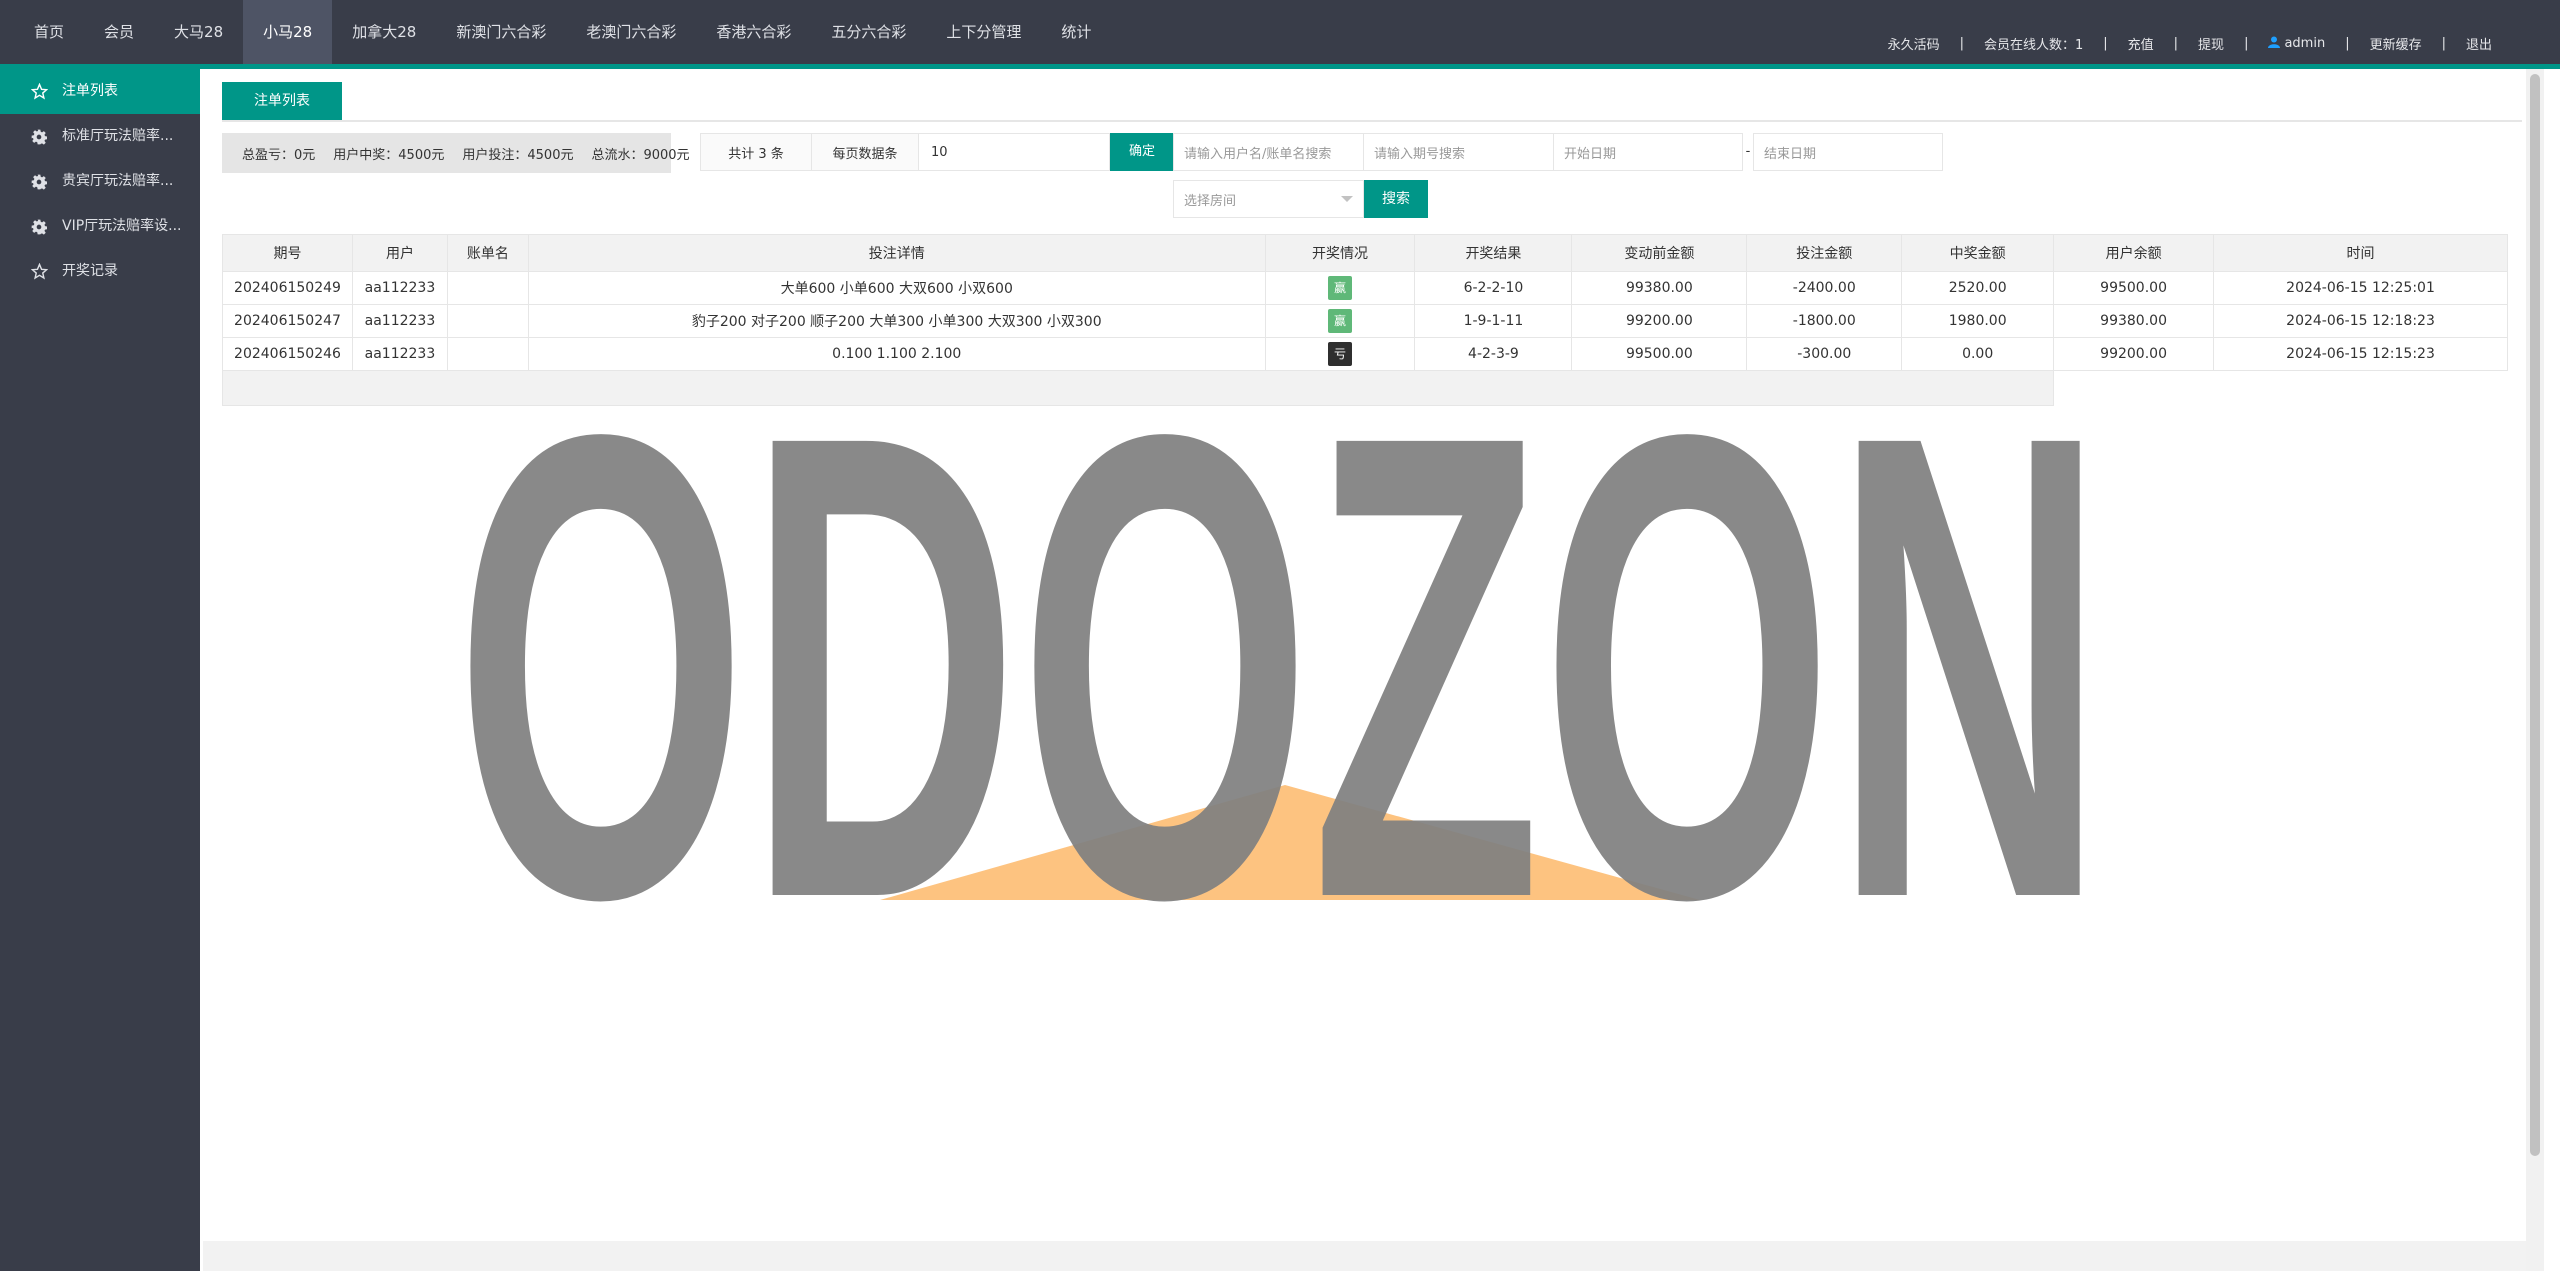  Describe the element at coordinates (868, 32) in the screenshot. I see `nav-five-minute-lottery: 五分六合彩` at that location.